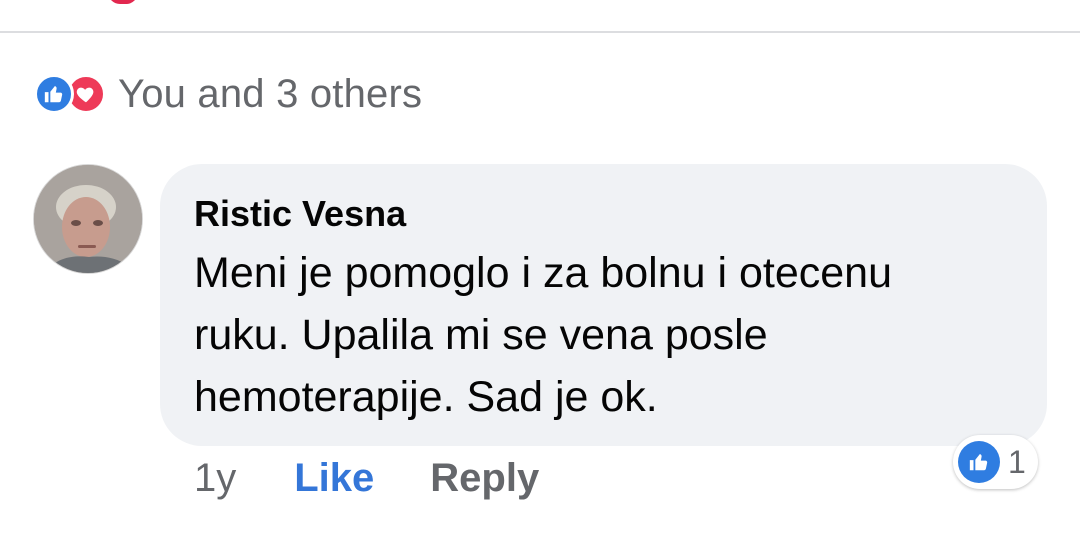  What do you see at coordinates (1017, 461) in the screenshot?
I see `reaction-count-number: 1` at bounding box center [1017, 461].